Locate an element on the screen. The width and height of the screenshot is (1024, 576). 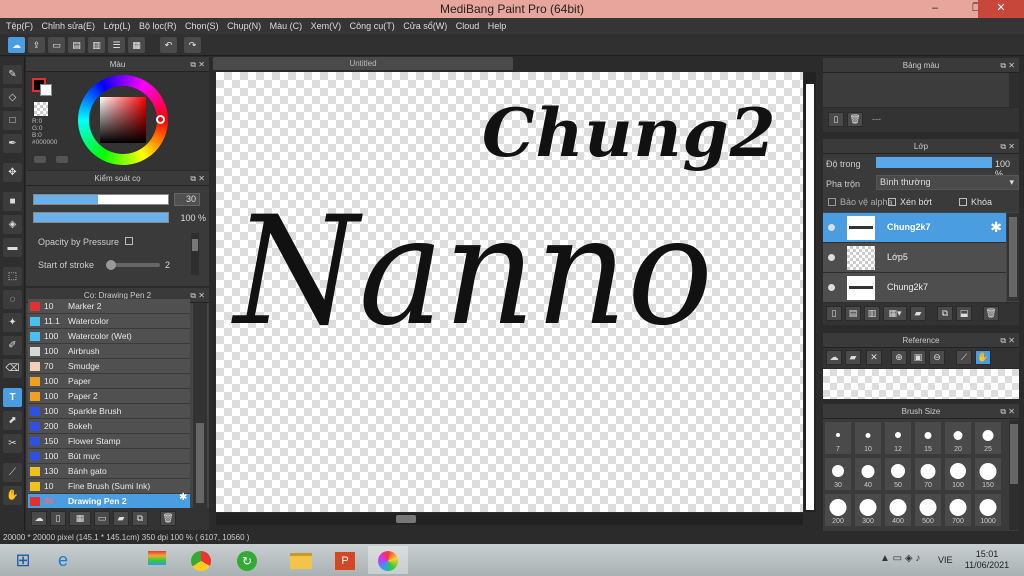
brush-size-preset: 200 is located at coordinates (838, 510).